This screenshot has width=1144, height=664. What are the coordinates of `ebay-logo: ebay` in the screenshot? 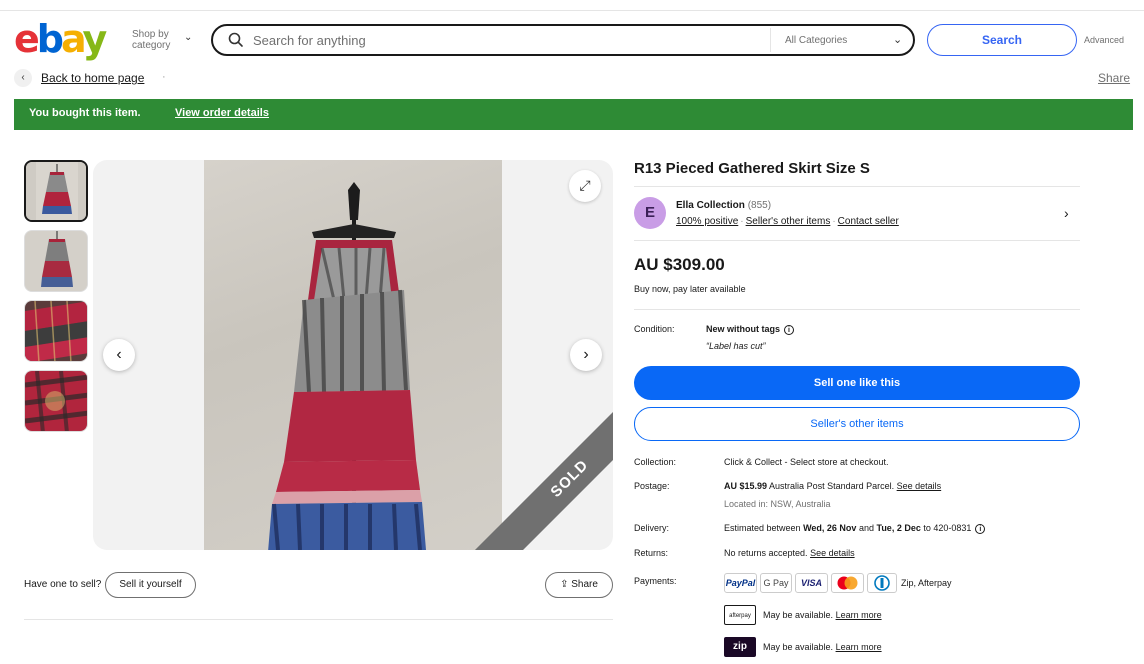 It's located at (60, 39).